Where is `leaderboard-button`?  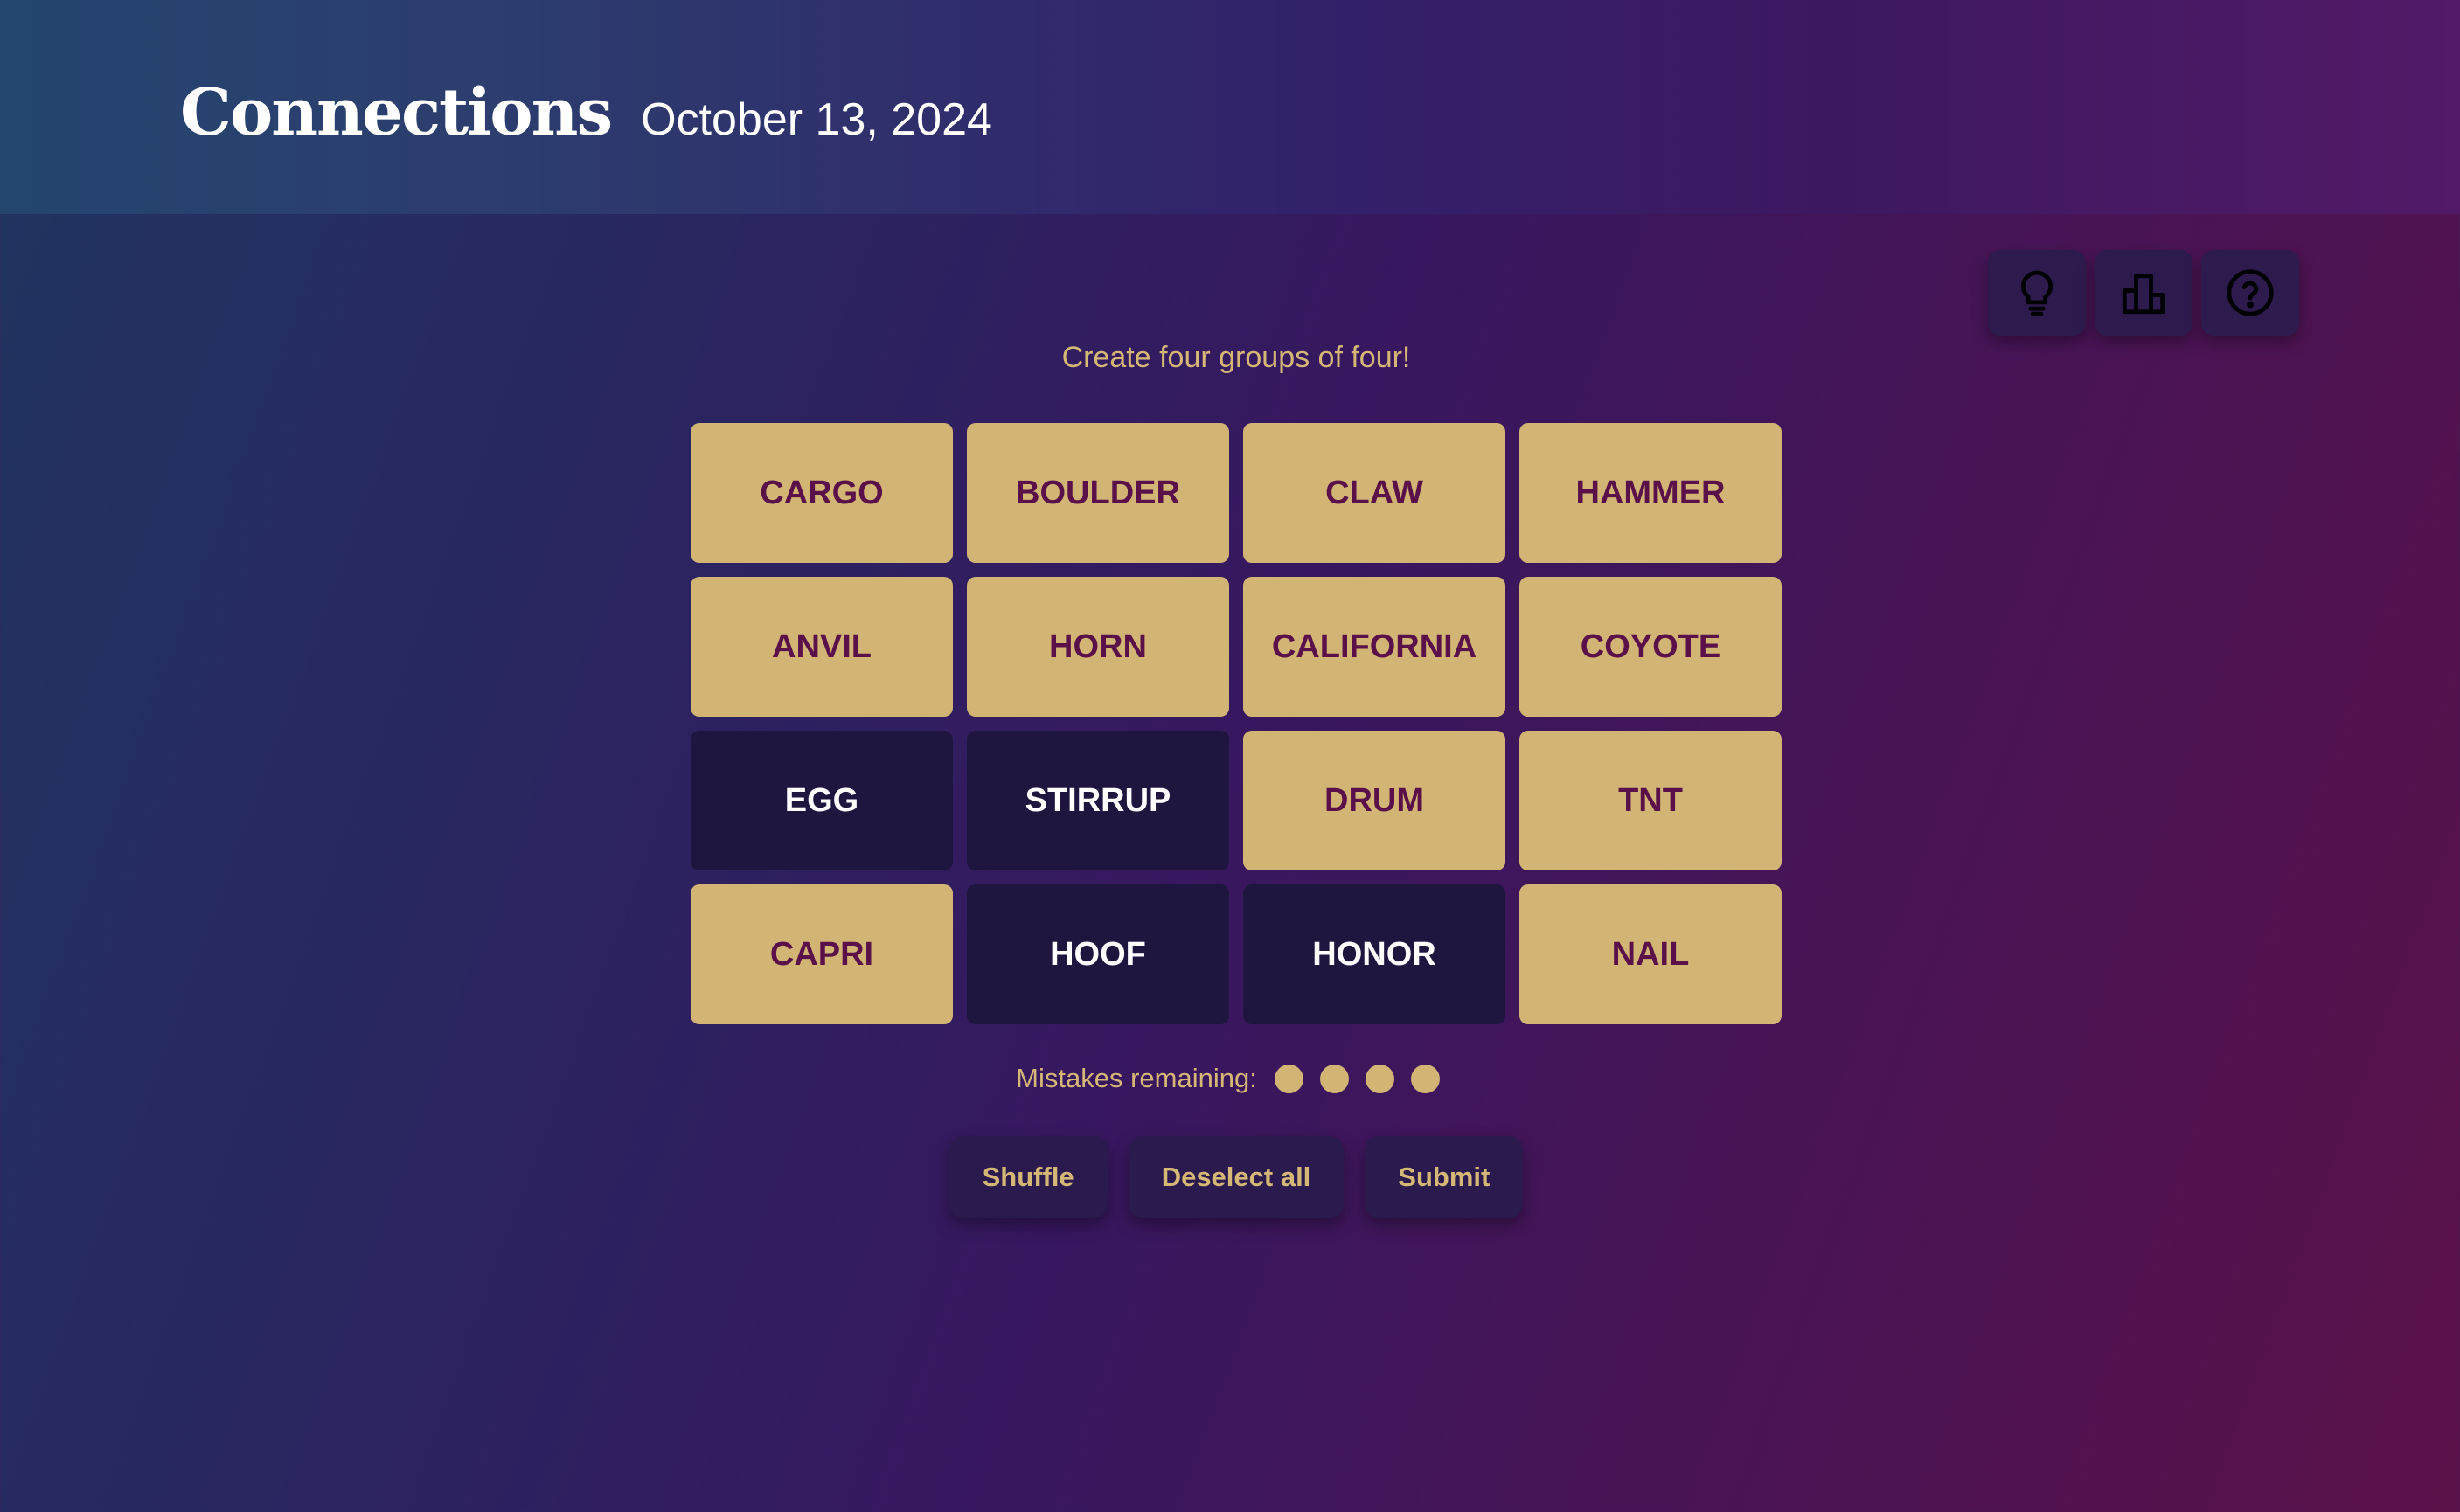
leaderboard-button is located at coordinates (2143, 293).